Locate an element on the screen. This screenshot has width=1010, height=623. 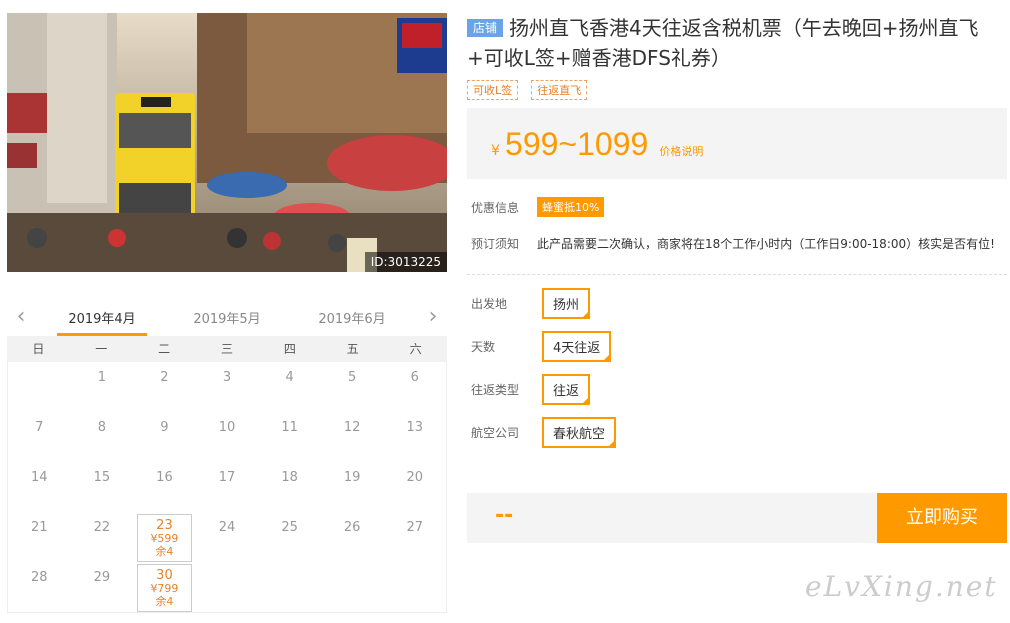
day-number: 1 is located at coordinates (101, 377).